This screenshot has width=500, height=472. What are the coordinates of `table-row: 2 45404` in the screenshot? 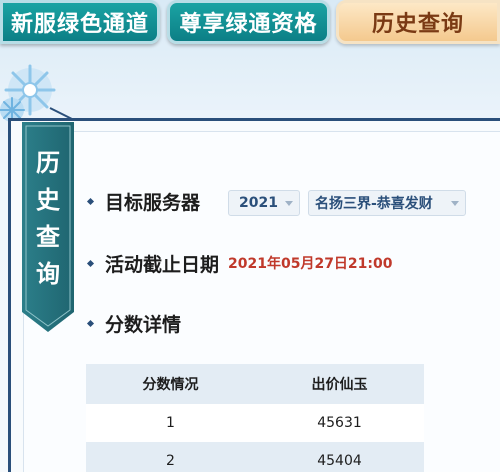 It's located at (255, 457).